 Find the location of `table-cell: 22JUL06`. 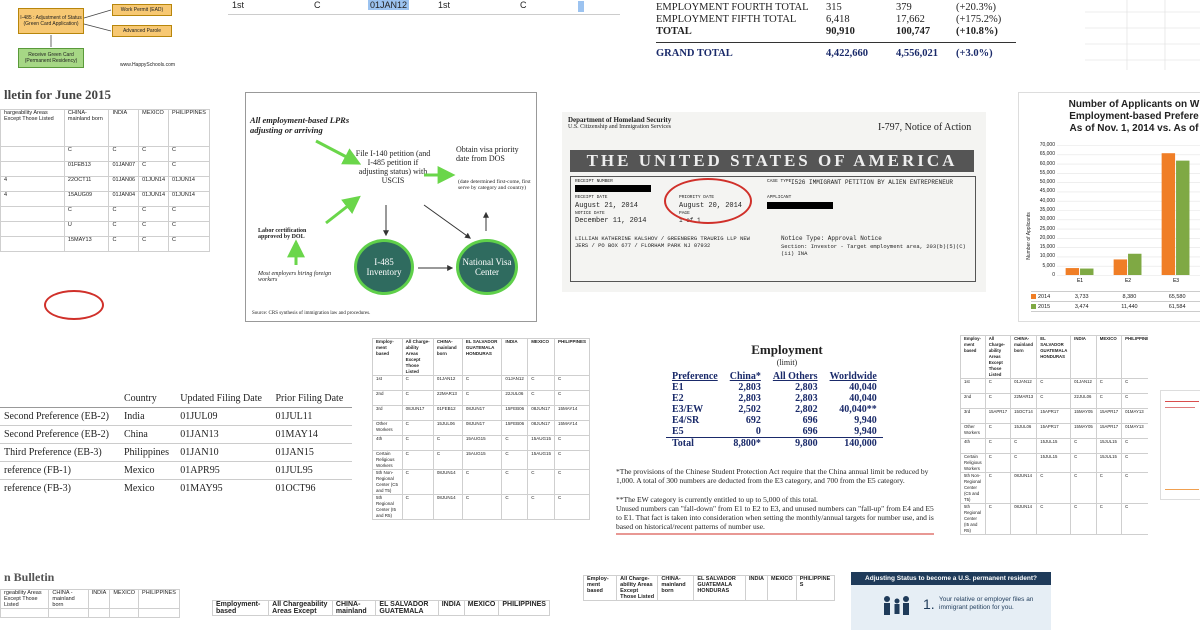

table-cell: 22JUL06 is located at coordinates (1083, 401).